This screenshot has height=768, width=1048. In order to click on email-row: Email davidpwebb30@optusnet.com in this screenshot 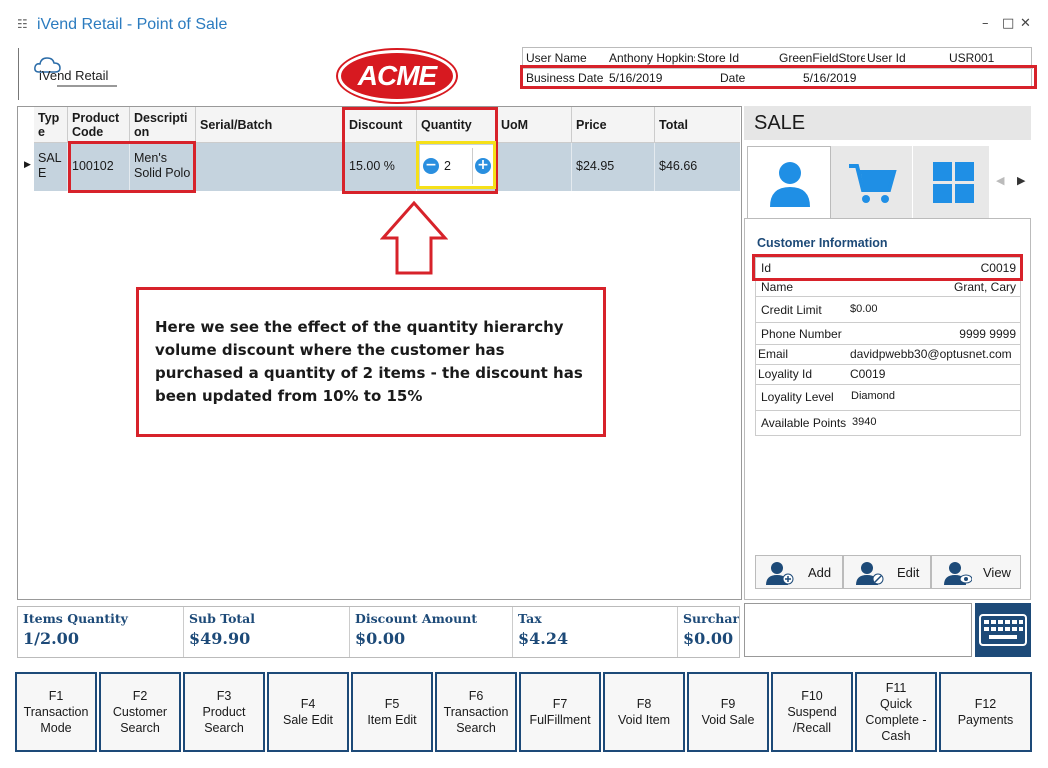, I will do `click(888, 355)`.